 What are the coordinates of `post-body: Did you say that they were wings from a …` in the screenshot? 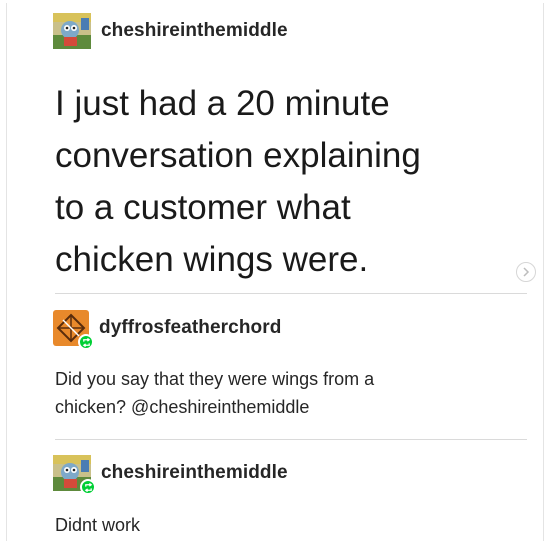 It's located at (215, 393).